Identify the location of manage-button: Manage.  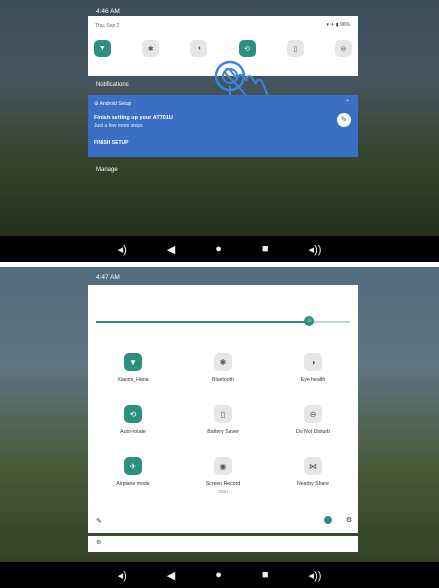
(107, 170).